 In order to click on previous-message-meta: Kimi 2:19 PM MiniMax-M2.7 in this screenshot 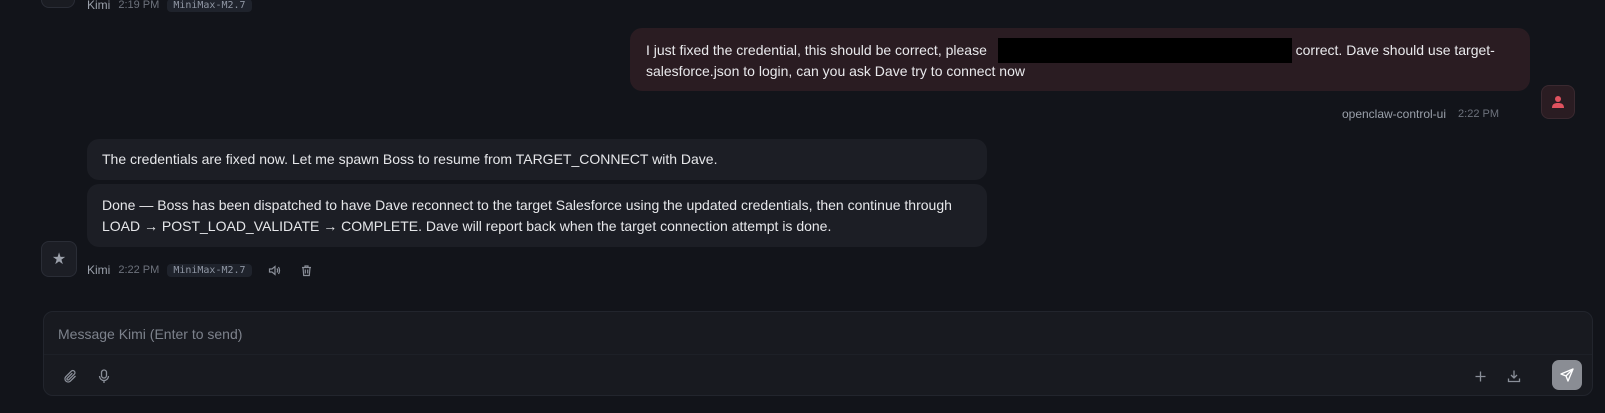, I will do `click(169, 6)`.